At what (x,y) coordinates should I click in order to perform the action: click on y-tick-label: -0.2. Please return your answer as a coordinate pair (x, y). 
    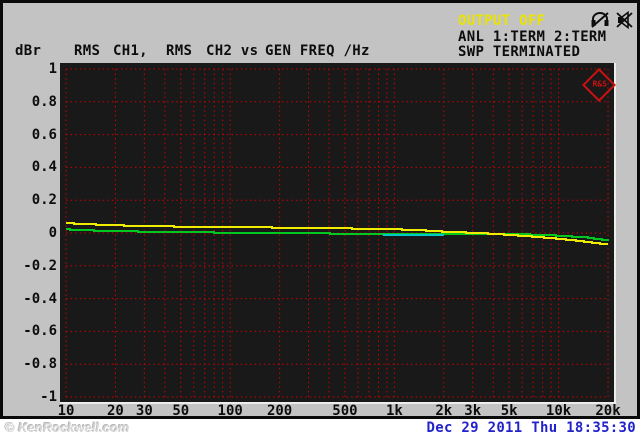
    Looking at the image, I should click on (40, 265).